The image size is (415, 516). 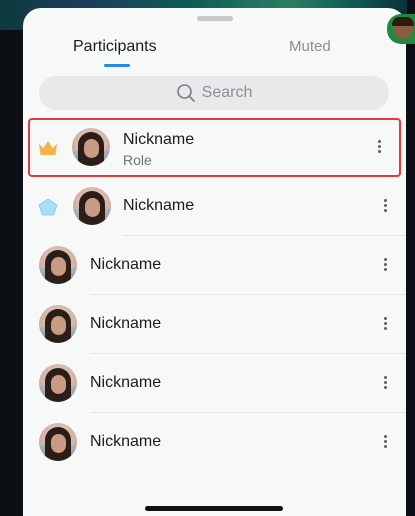 I want to click on tab-participants: Participants, so click(x=115, y=47).